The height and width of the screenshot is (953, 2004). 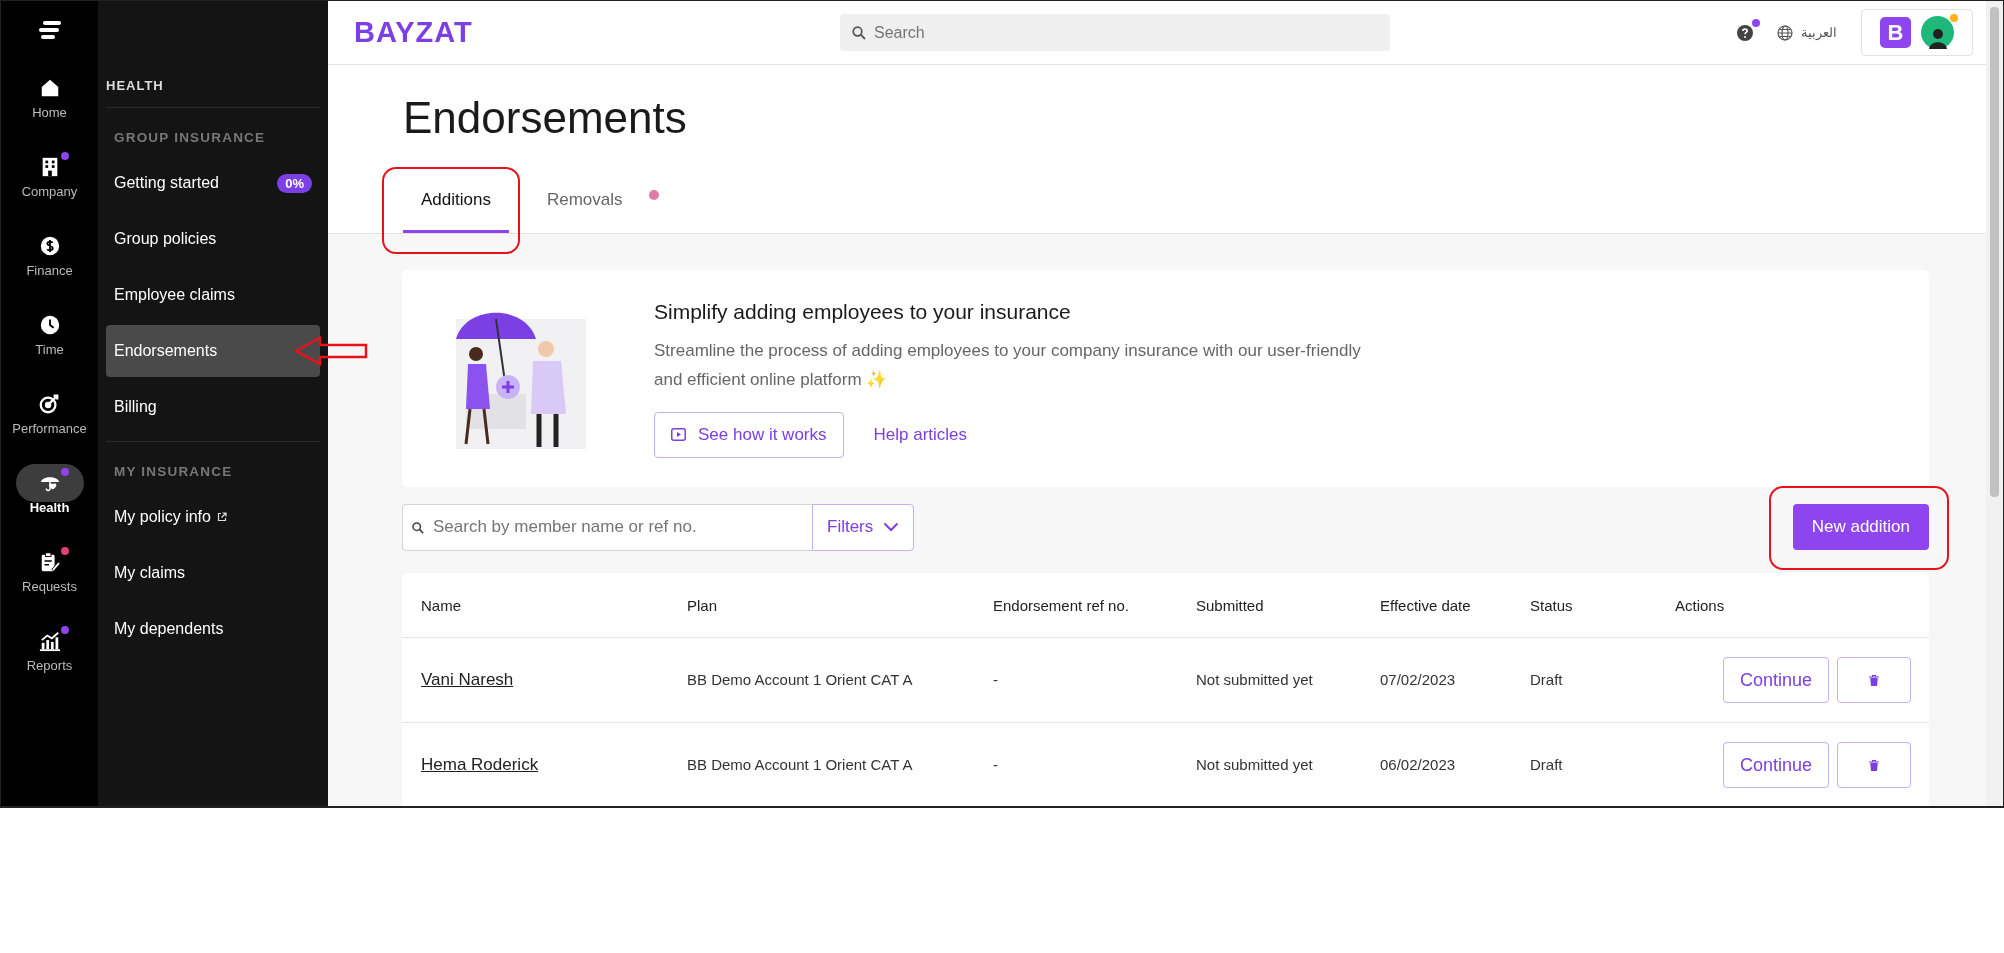 What do you see at coordinates (920, 434) in the screenshot?
I see `help-articles-link: Help articles` at bounding box center [920, 434].